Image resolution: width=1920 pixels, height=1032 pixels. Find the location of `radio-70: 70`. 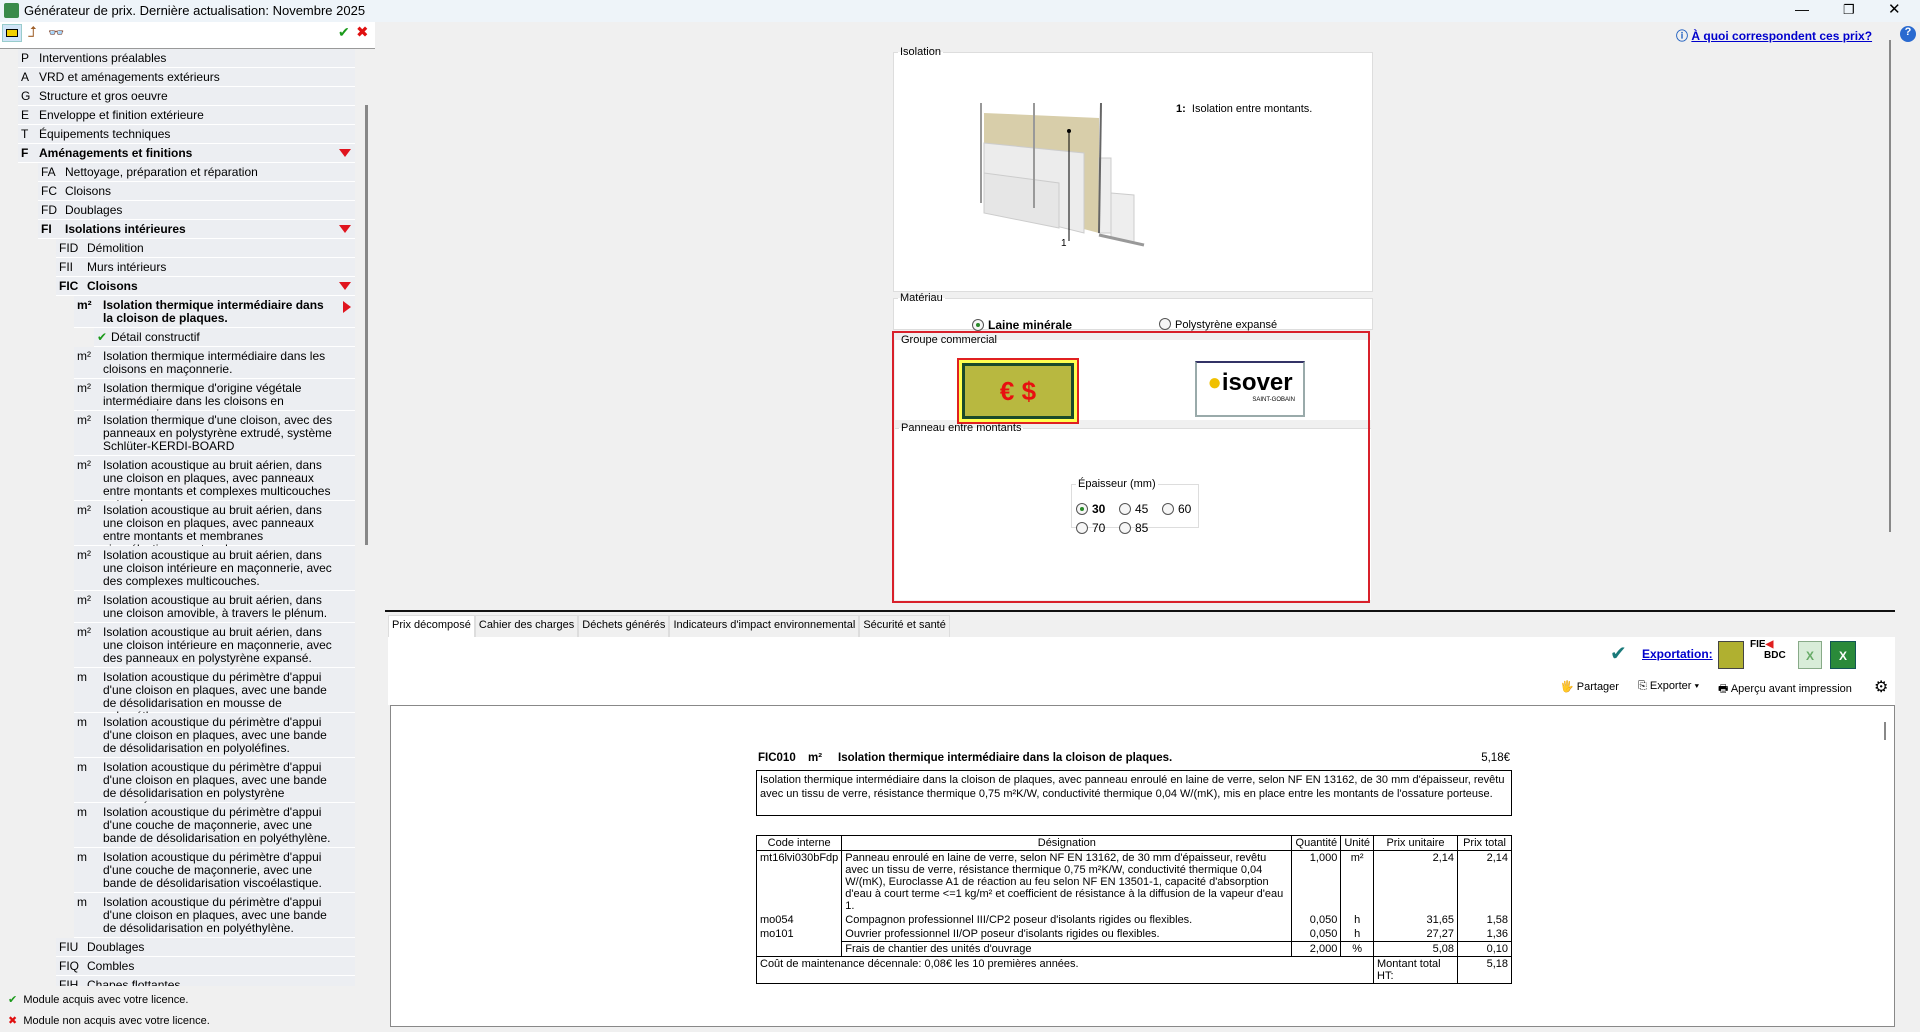

radio-70: 70 is located at coordinates (1090, 528).